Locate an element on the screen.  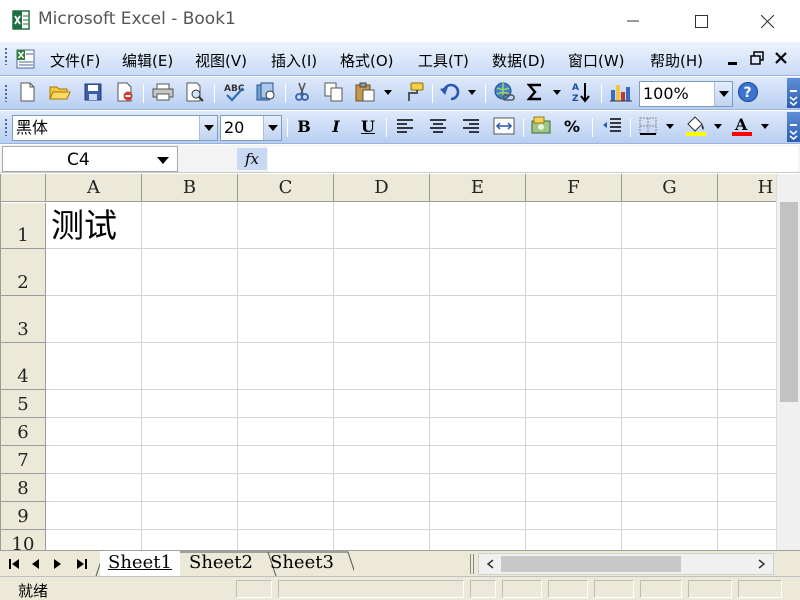
autosum-dropdown-icon is located at coordinates (557, 92).